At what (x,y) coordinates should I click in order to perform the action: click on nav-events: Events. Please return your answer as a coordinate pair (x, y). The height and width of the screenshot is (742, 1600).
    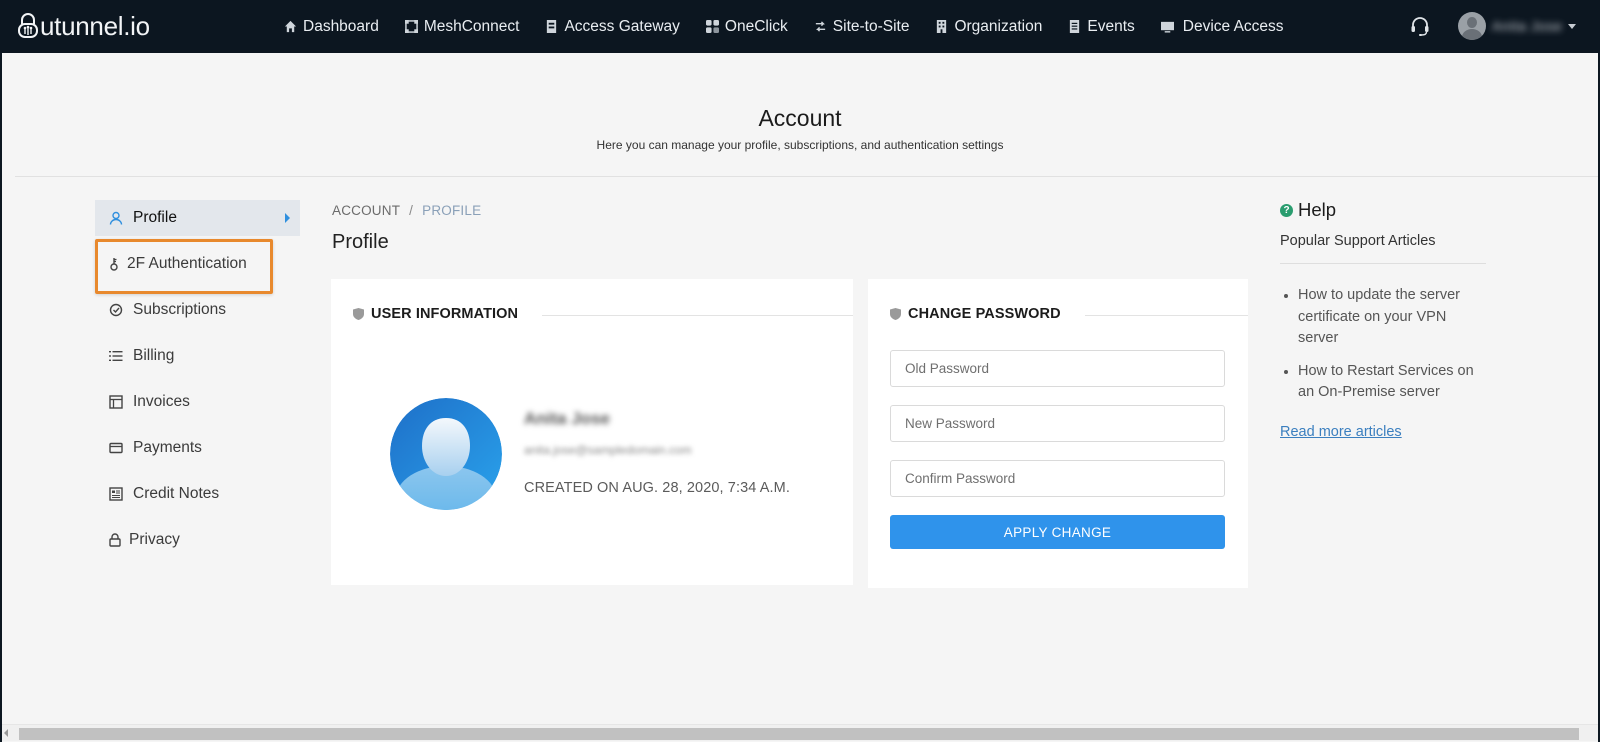
    Looking at the image, I should click on (1101, 26).